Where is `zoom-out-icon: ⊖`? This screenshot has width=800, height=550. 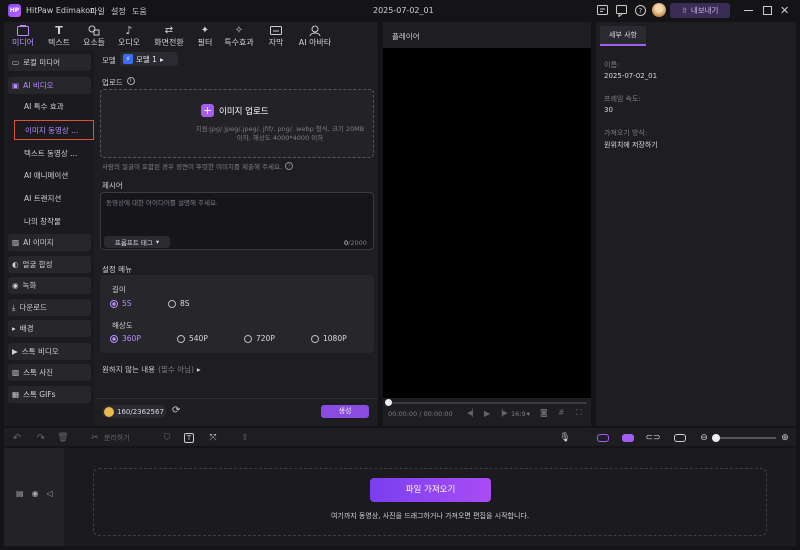 zoom-out-icon: ⊖ is located at coordinates (704, 438).